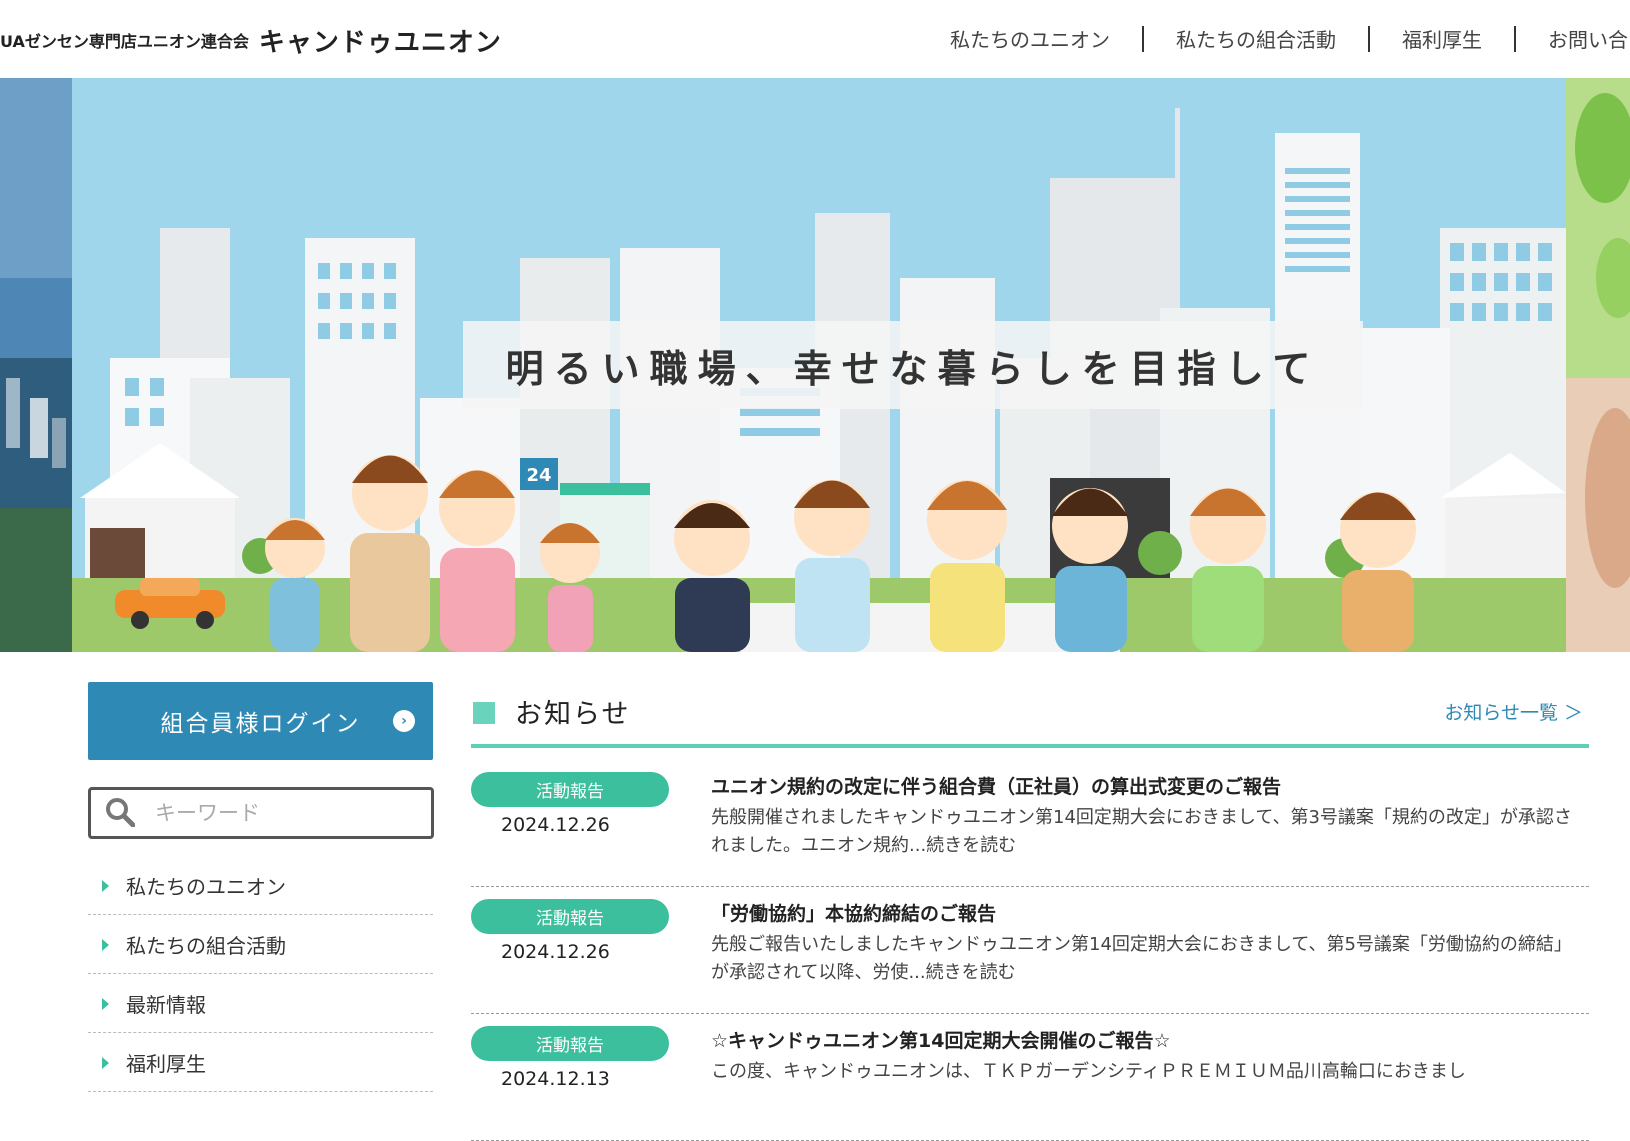 This screenshot has height=1141, width=1630. Describe the element at coordinates (573, 714) in the screenshot. I see `news-title: お知らせ` at that location.